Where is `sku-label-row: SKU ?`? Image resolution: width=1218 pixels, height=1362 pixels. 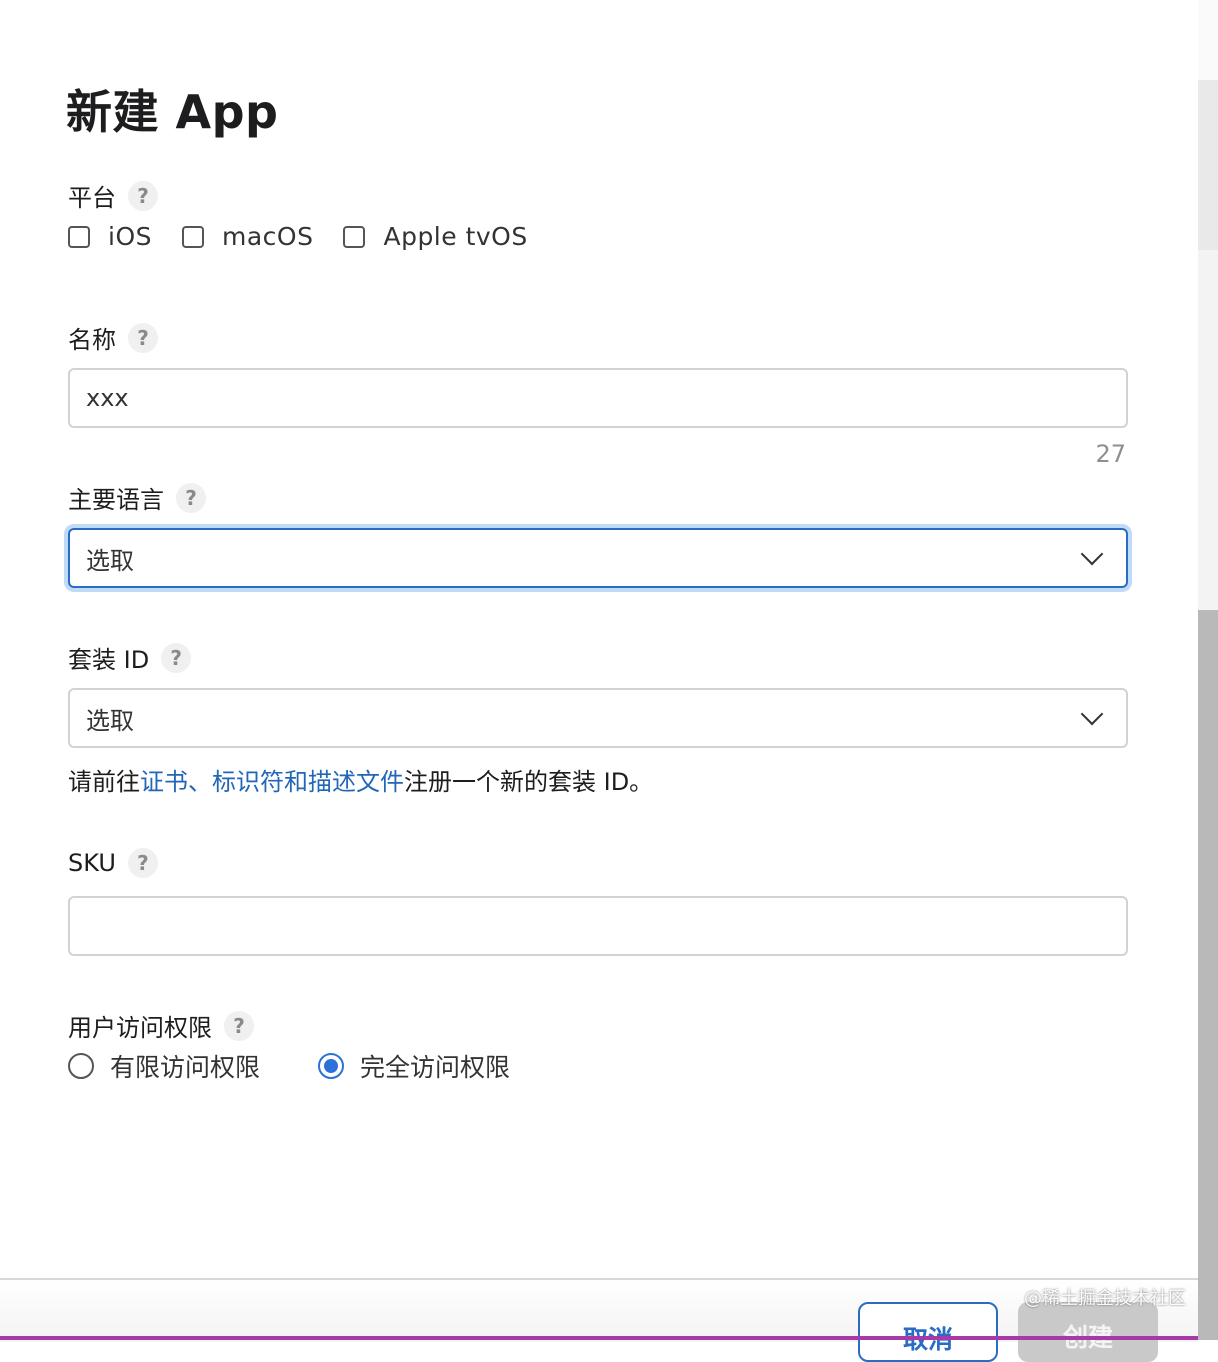 sku-label-row: SKU ? is located at coordinates (113, 863).